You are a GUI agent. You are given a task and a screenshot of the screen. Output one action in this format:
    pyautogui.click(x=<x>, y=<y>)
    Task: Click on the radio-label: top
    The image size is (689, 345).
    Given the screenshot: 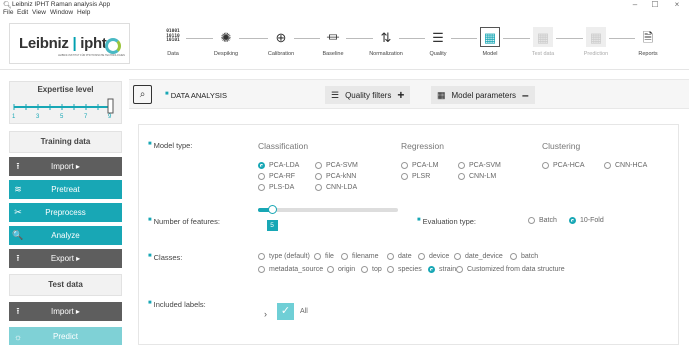 What is the action you would take?
    pyautogui.click(x=377, y=269)
    